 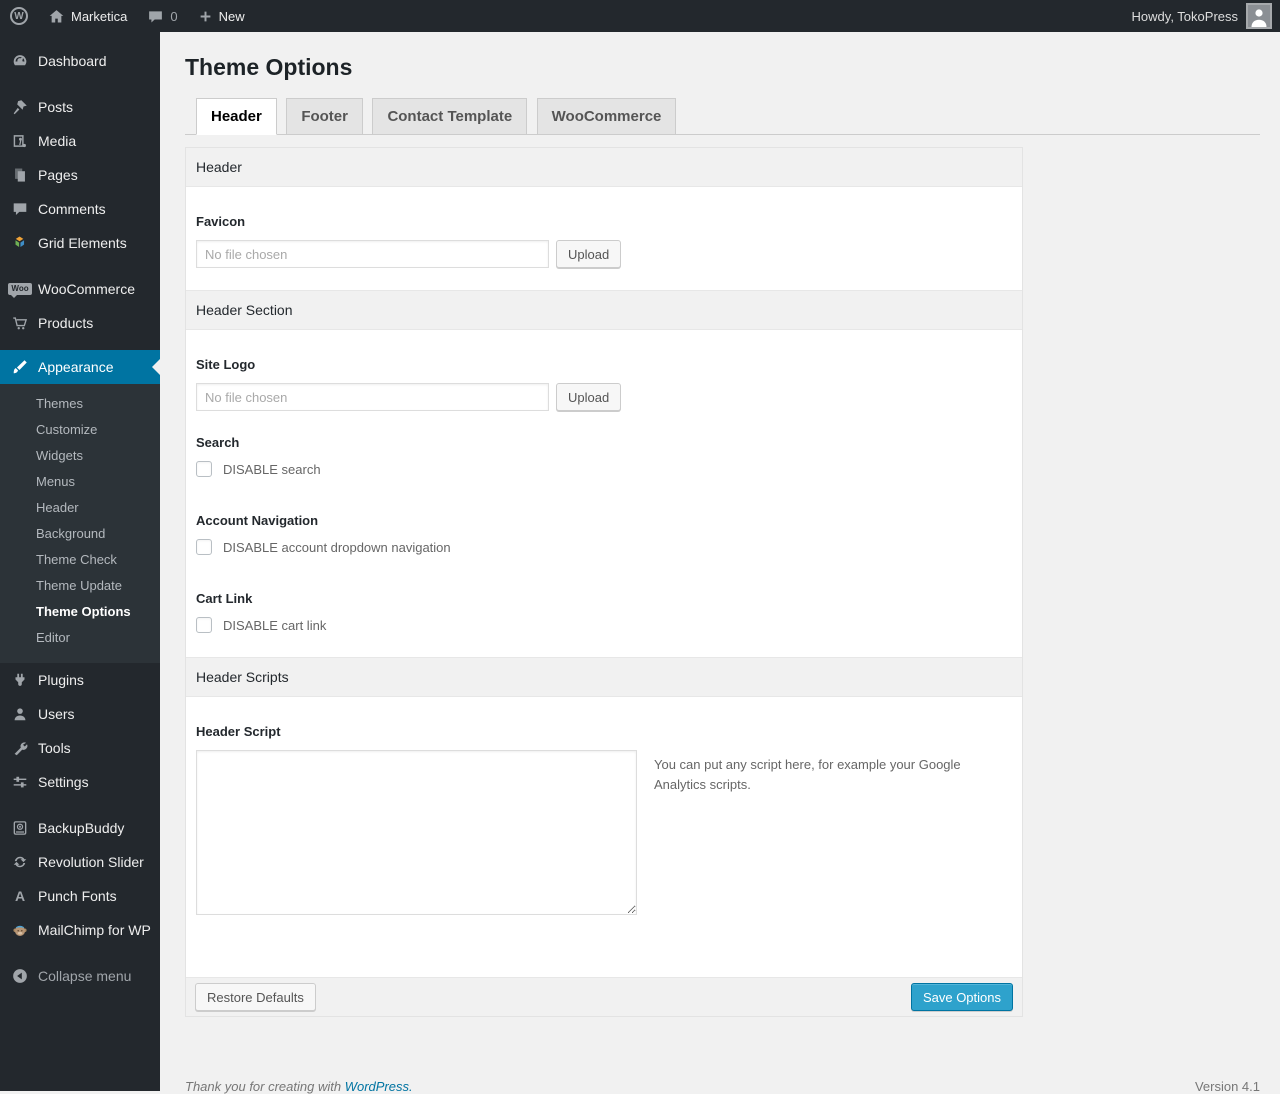 What do you see at coordinates (94, 930) in the screenshot?
I see `sidebar-item-label: MailChimp for WP` at bounding box center [94, 930].